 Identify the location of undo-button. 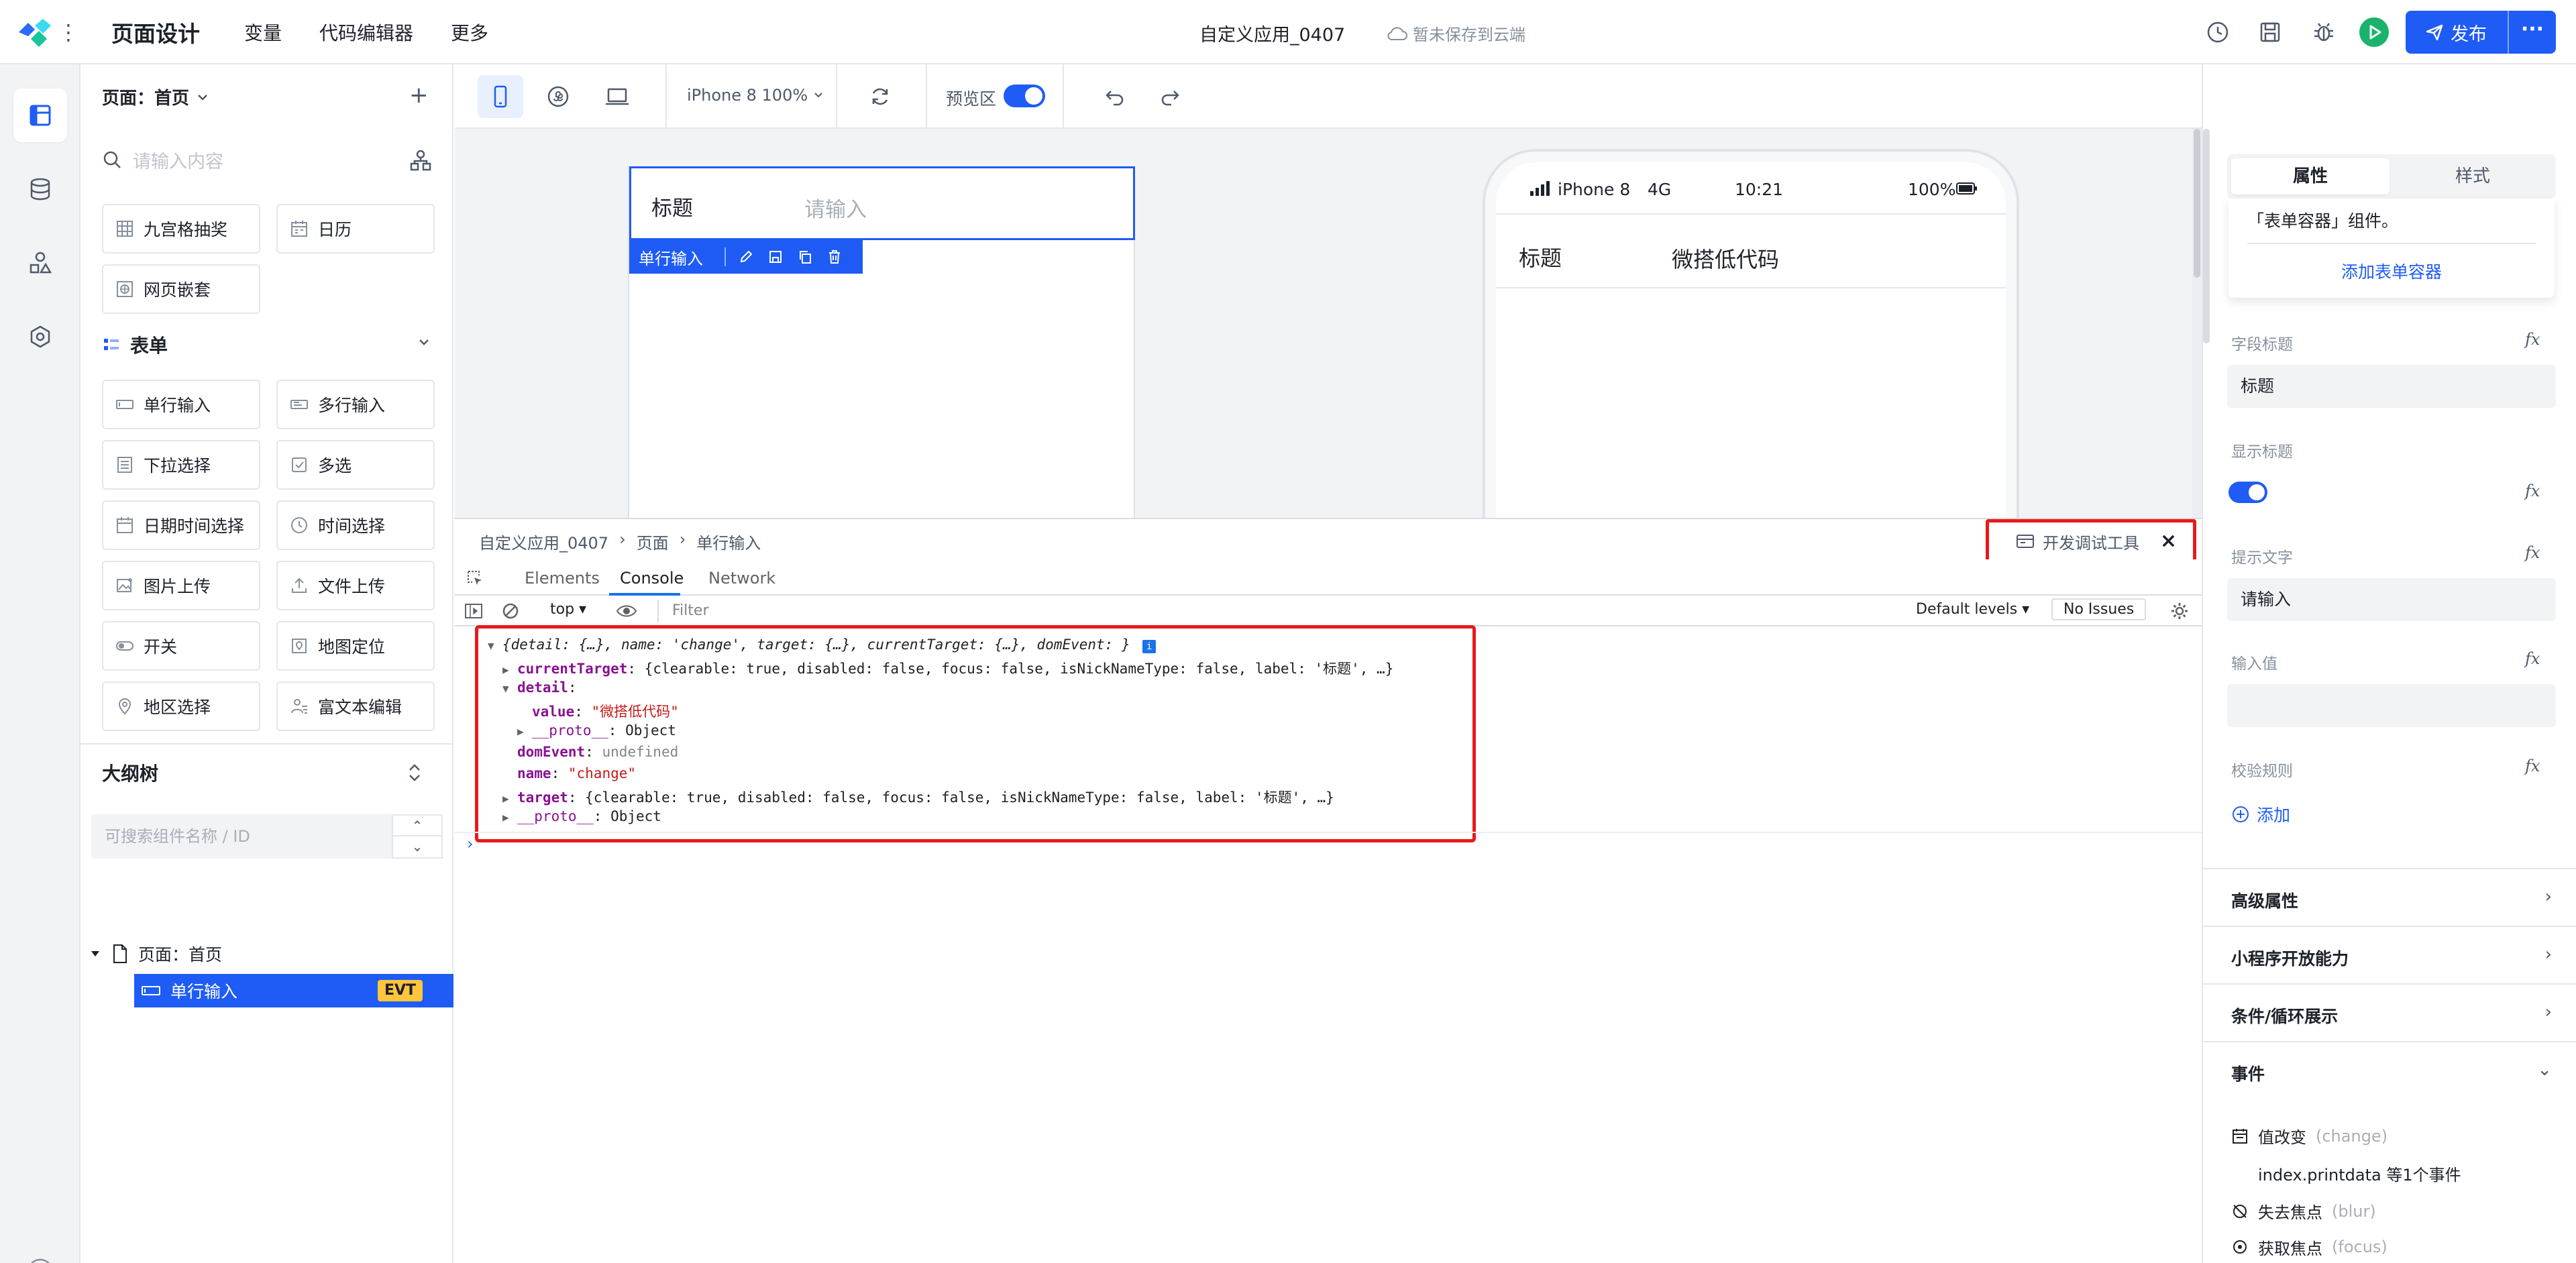
(1115, 96).